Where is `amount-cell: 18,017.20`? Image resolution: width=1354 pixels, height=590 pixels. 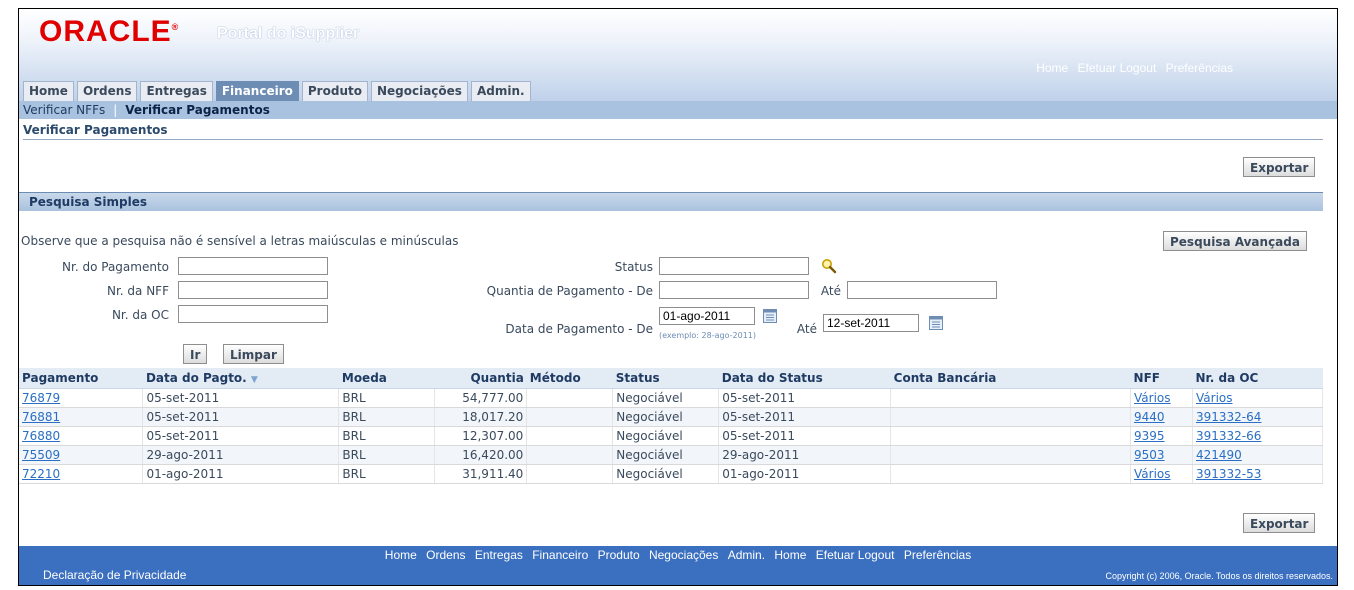 amount-cell: 18,017.20 is located at coordinates (481, 417).